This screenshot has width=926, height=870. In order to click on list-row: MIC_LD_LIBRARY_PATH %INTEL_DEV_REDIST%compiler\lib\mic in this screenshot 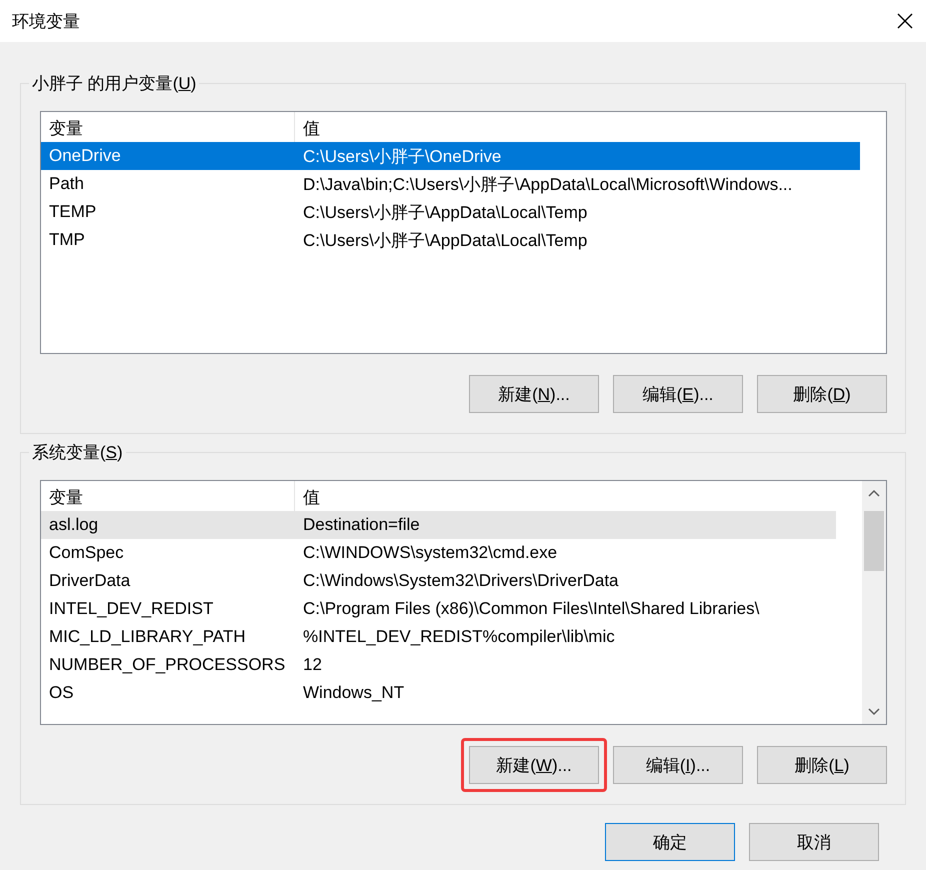, I will do `click(438, 637)`.